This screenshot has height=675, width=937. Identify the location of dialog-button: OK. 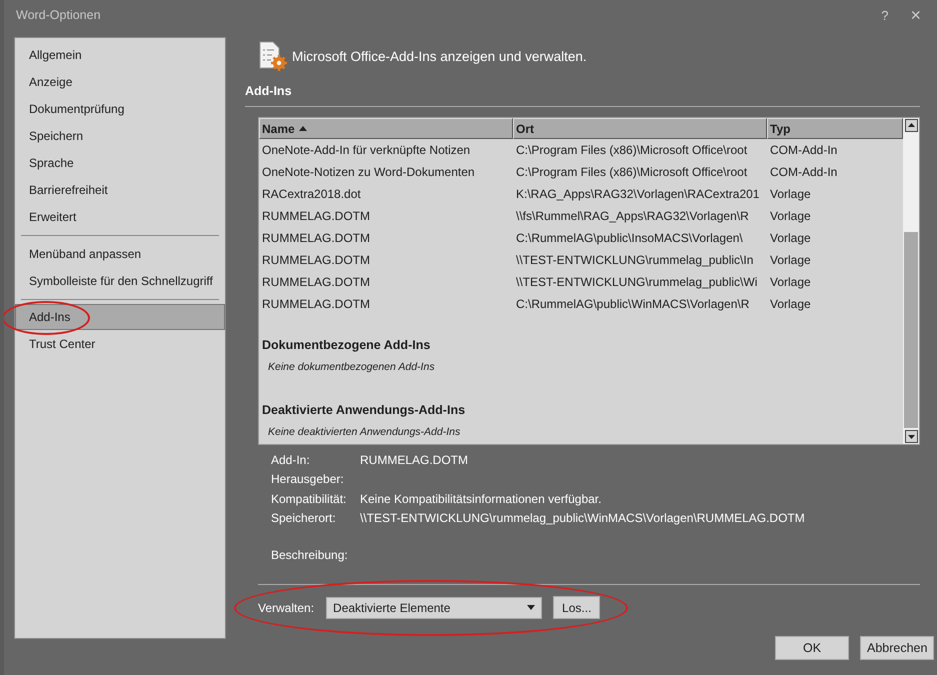
(812, 648).